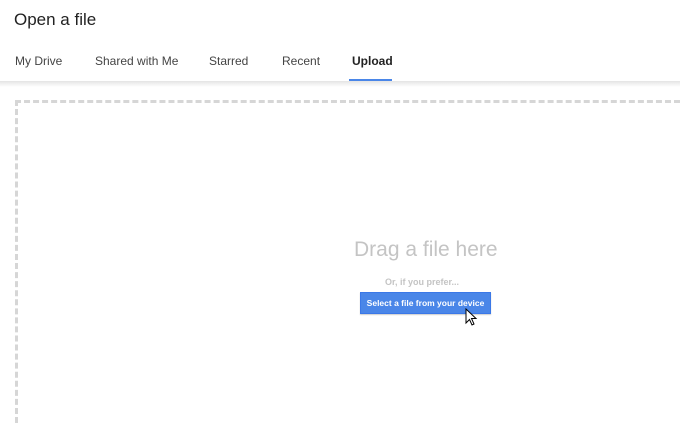  I want to click on tab-shared-with-me: Shared with Me, so click(136, 61).